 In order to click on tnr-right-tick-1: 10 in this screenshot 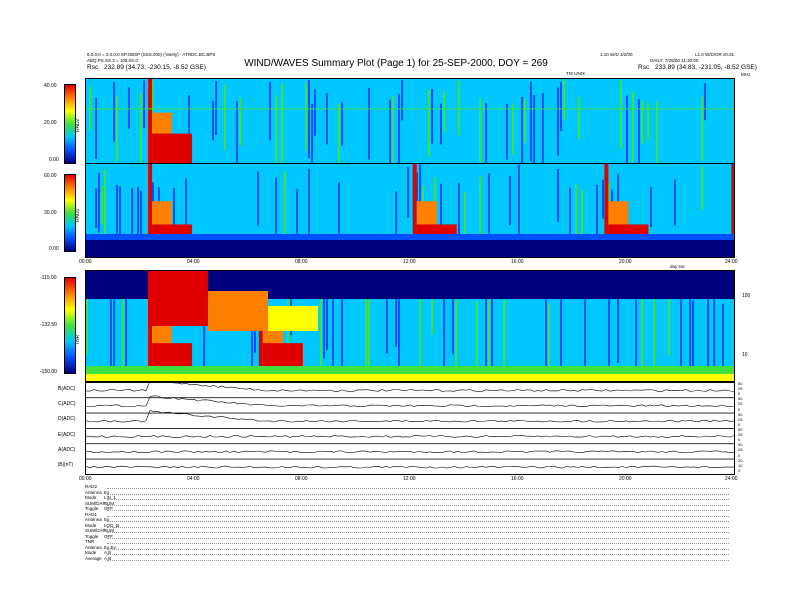, I will do `click(745, 355)`.